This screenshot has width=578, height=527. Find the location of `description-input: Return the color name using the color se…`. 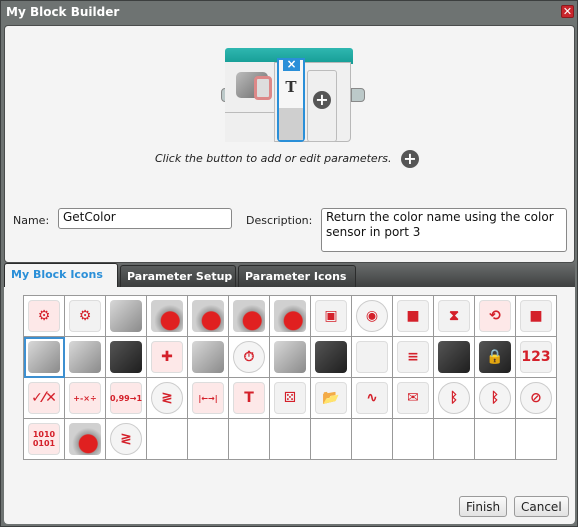

description-input: Return the color name using the color se… is located at coordinates (444, 230).